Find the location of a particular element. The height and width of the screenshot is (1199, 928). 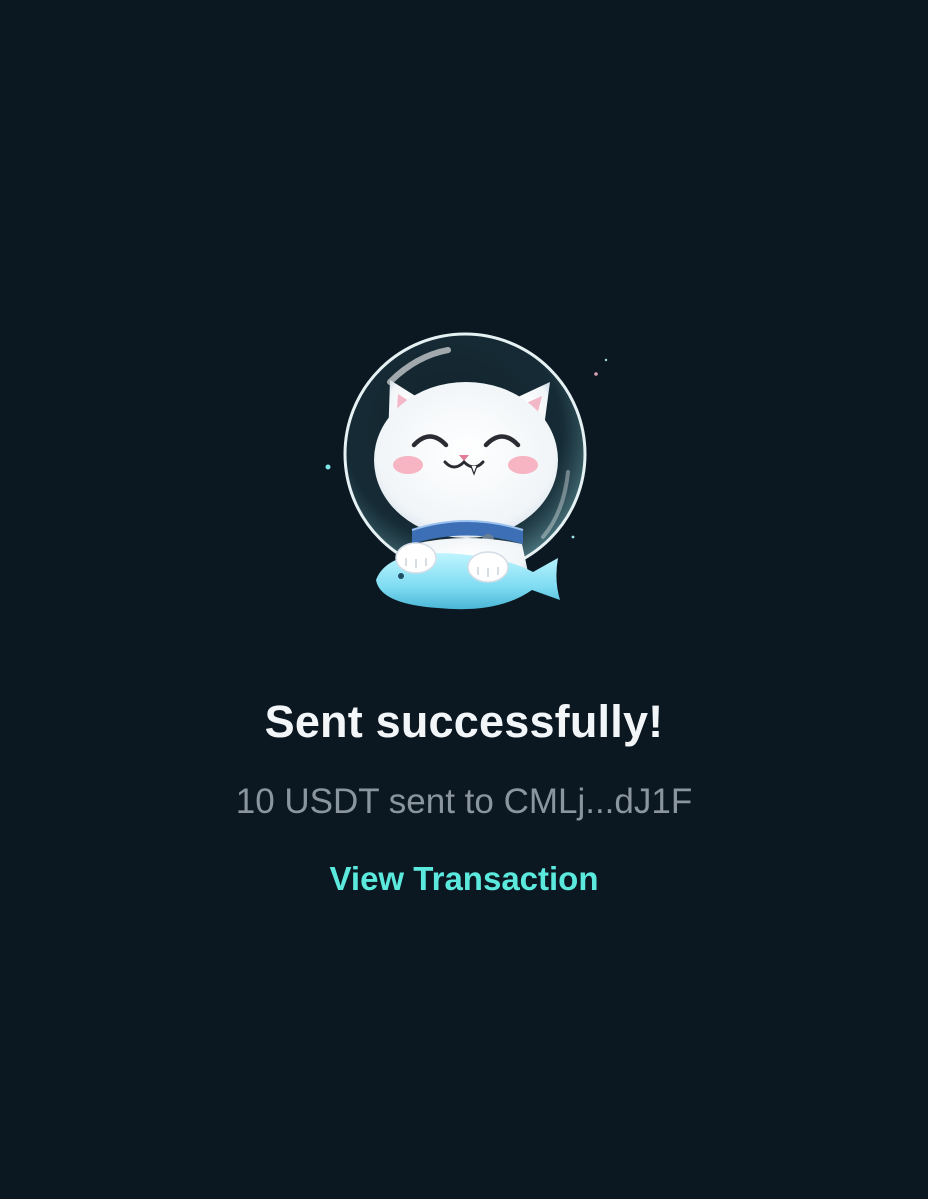

success-title: Sent successfully! is located at coordinates (464, 721).